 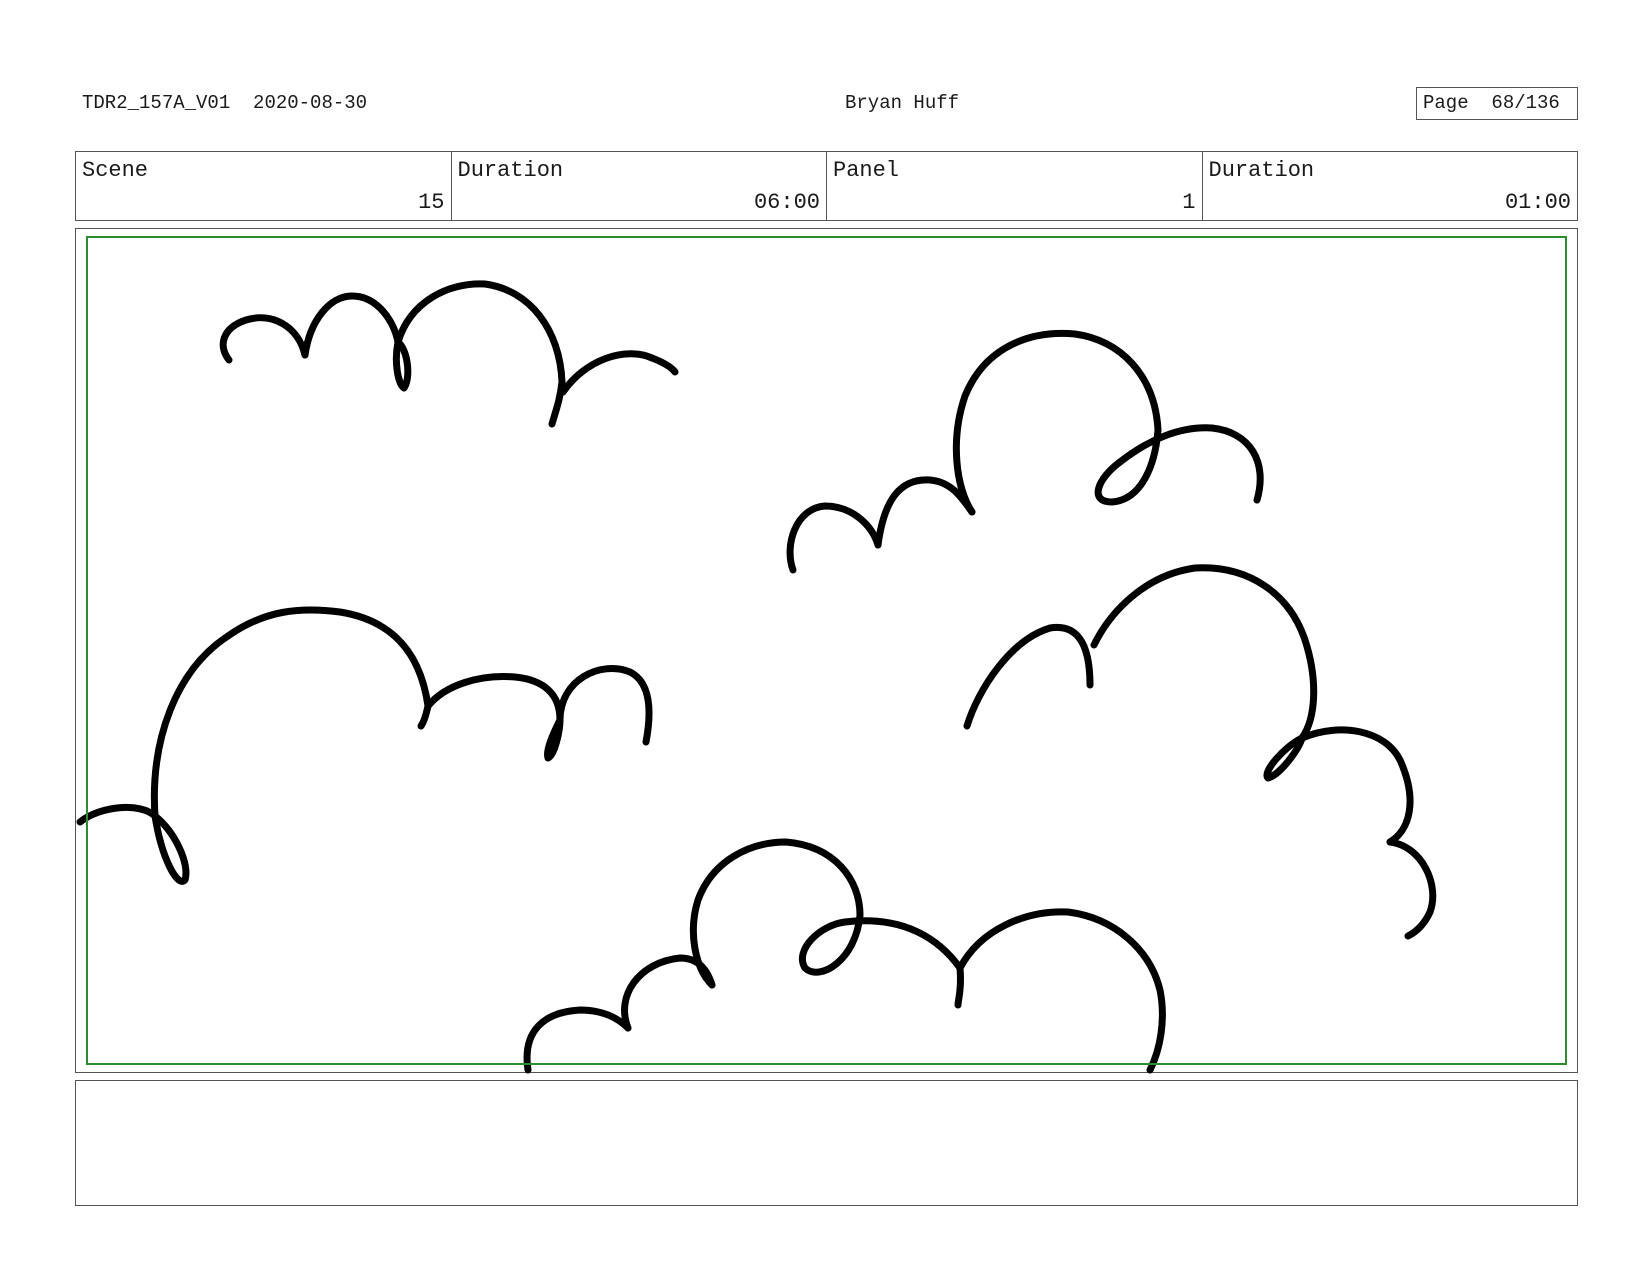 What do you see at coordinates (826, 1143) in the screenshot?
I see `notes-box` at bounding box center [826, 1143].